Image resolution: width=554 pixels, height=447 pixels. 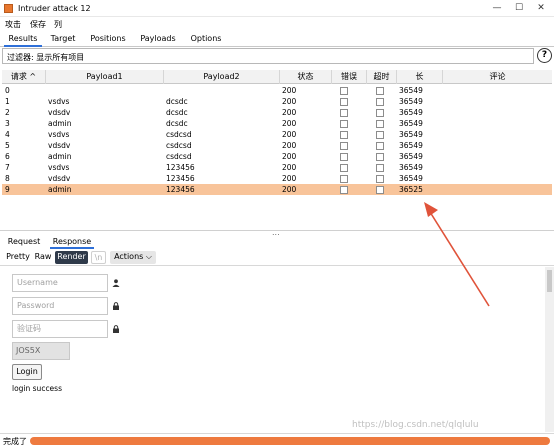 I want to click on table-row: 3 admin dcsdc 200 36549, so click(x=277, y=123).